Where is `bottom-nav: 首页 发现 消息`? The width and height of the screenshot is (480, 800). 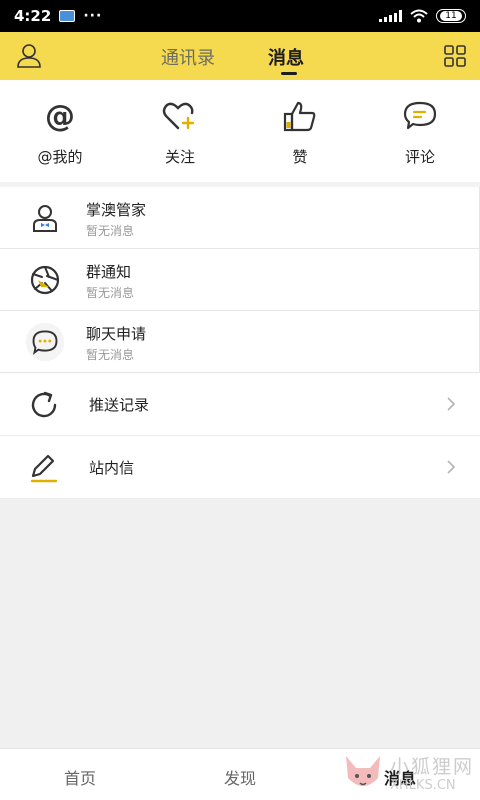 bottom-nav: 首页 发现 消息 is located at coordinates (240, 774).